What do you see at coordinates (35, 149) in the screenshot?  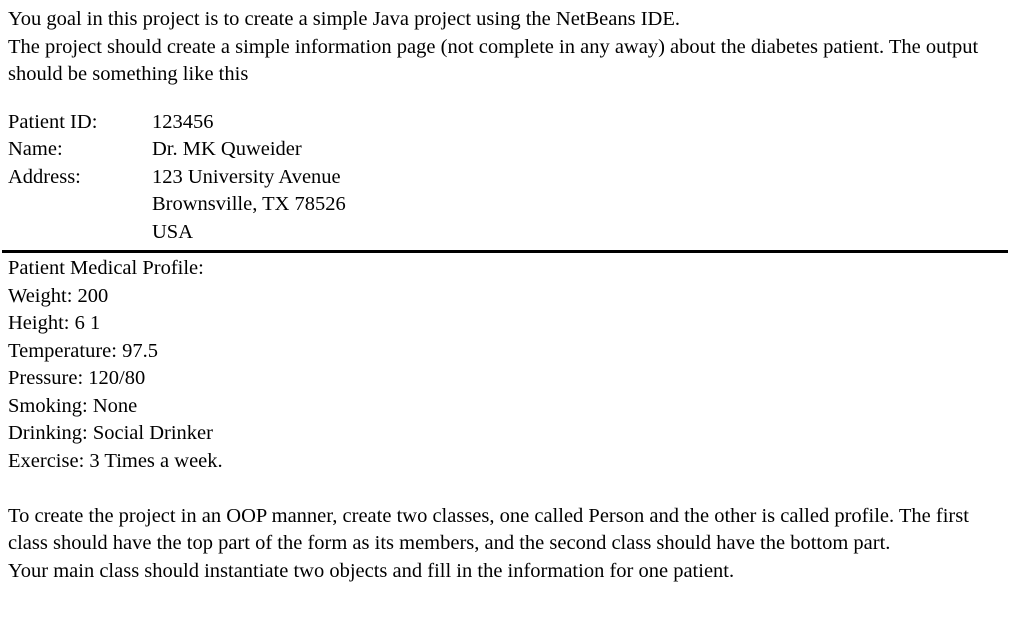 I see `patient-name-label: Name:` at bounding box center [35, 149].